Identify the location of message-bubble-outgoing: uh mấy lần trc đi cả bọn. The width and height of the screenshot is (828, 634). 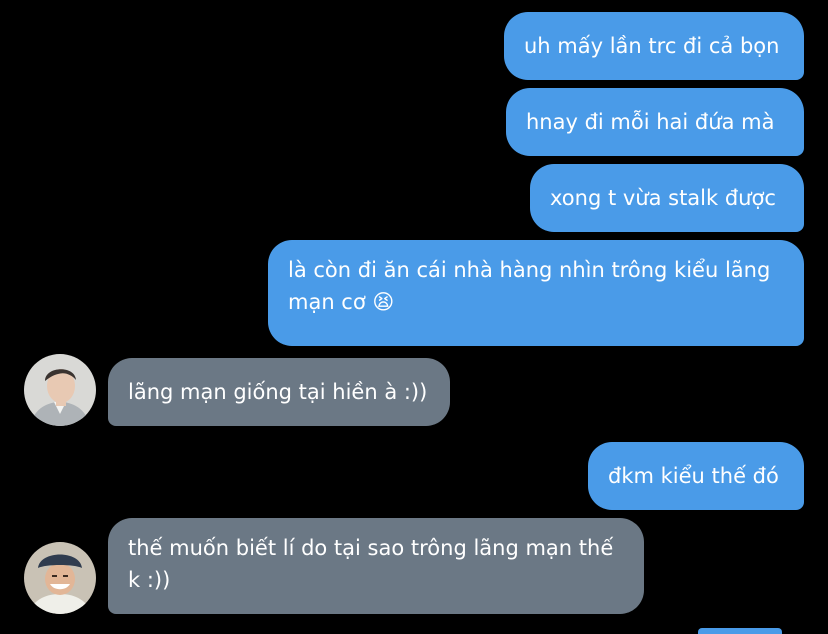
(654, 46).